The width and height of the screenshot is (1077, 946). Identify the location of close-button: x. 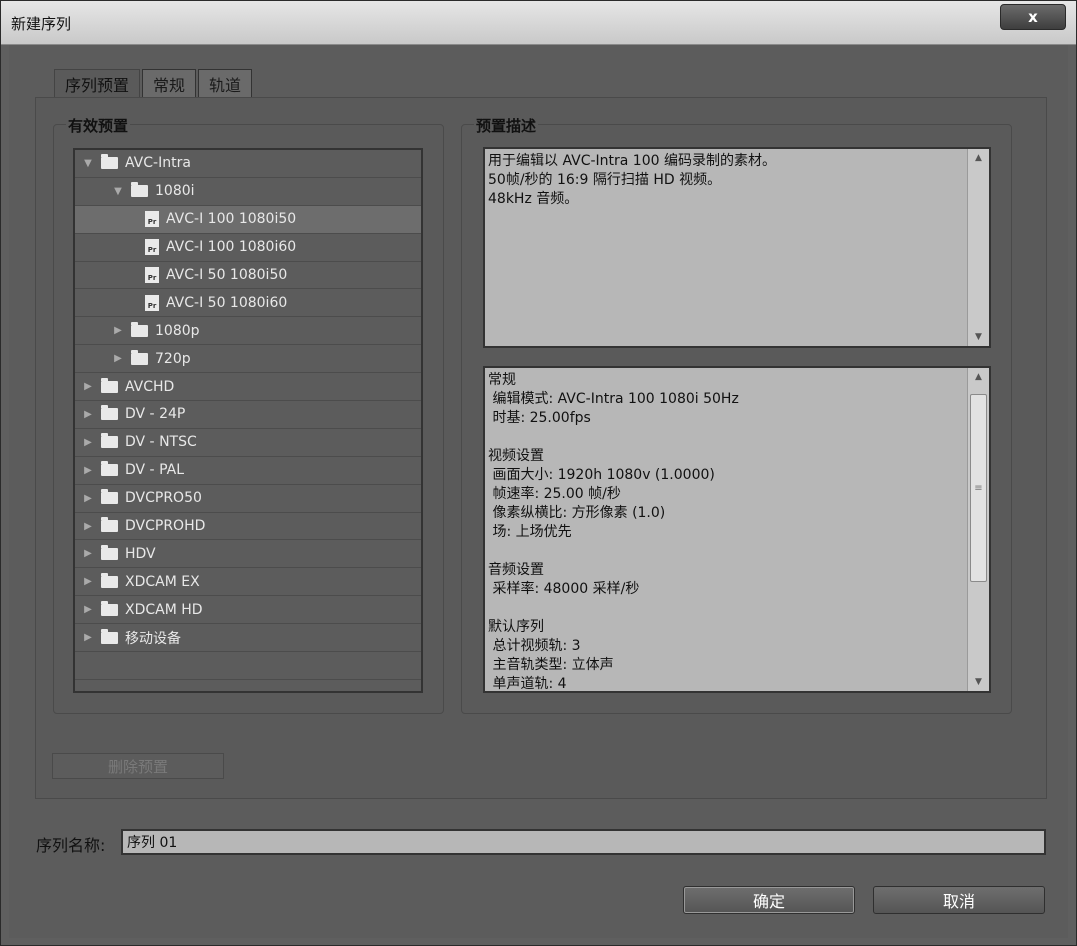
(1033, 17).